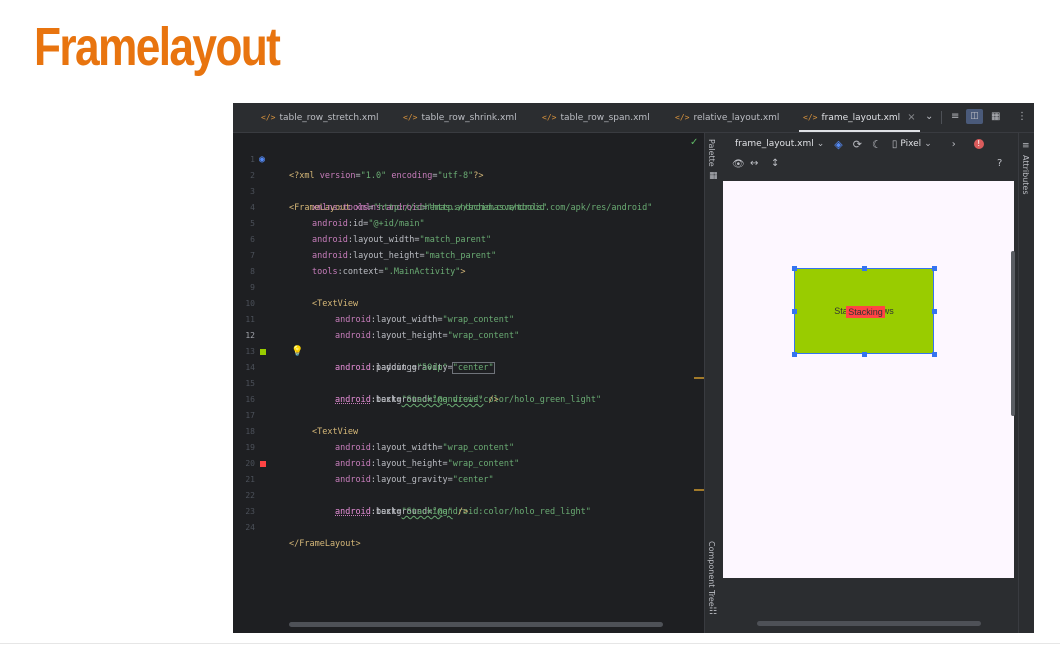 The width and height of the screenshot is (1060, 648). I want to click on code-line: 8, so click(468, 262).